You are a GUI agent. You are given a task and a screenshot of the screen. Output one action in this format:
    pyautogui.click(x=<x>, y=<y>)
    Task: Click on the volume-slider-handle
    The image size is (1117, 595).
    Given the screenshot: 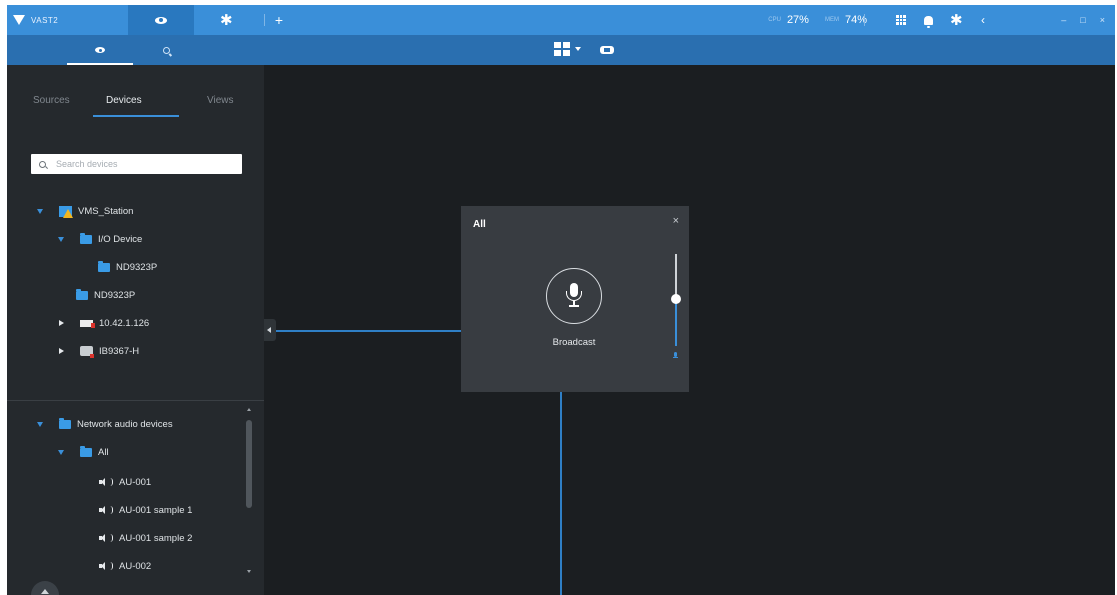 What is the action you would take?
    pyautogui.click(x=676, y=299)
    